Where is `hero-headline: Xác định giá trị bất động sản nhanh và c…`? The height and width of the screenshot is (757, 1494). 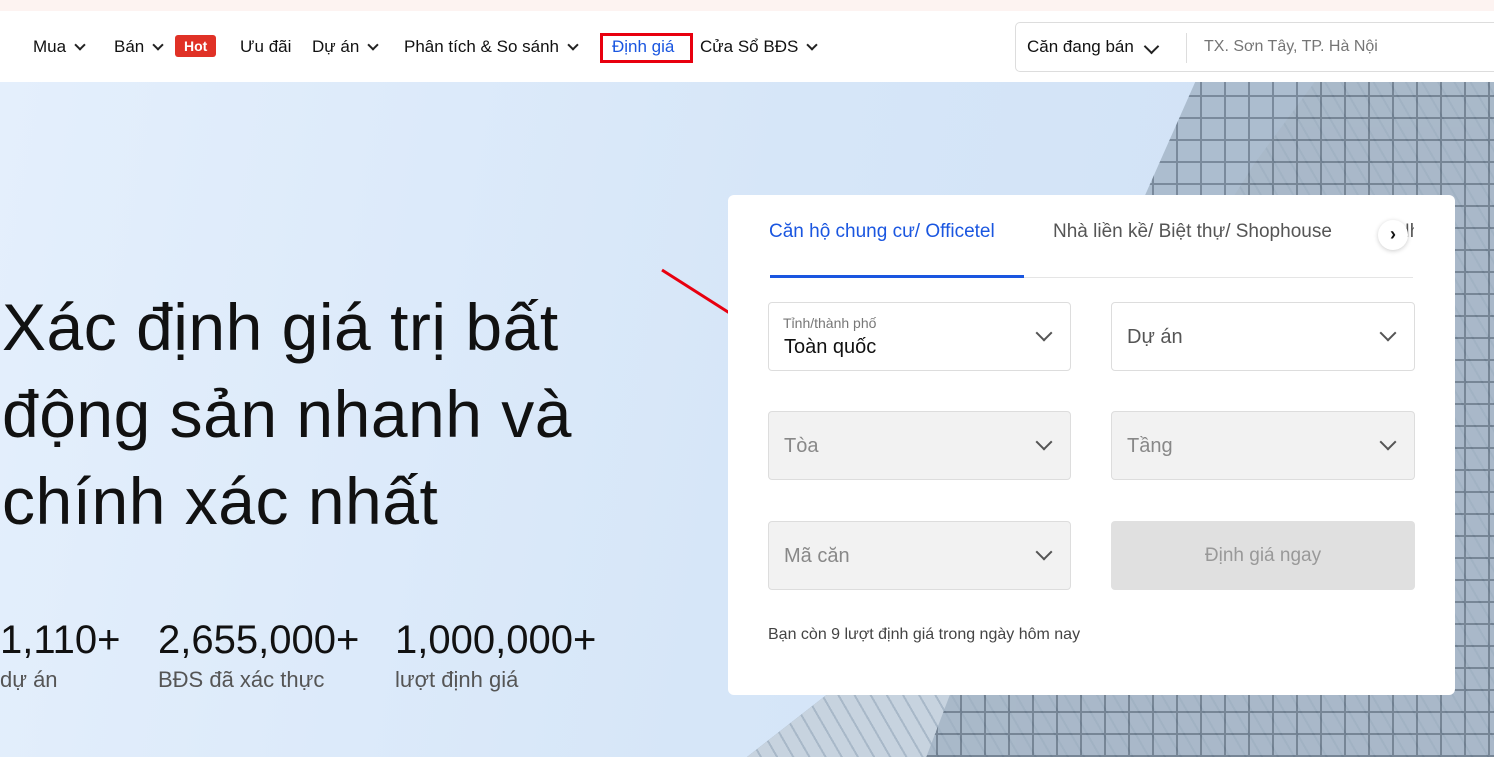
hero-headline: Xác định giá trị bất động sản nhanh và c… is located at coordinates (287, 414).